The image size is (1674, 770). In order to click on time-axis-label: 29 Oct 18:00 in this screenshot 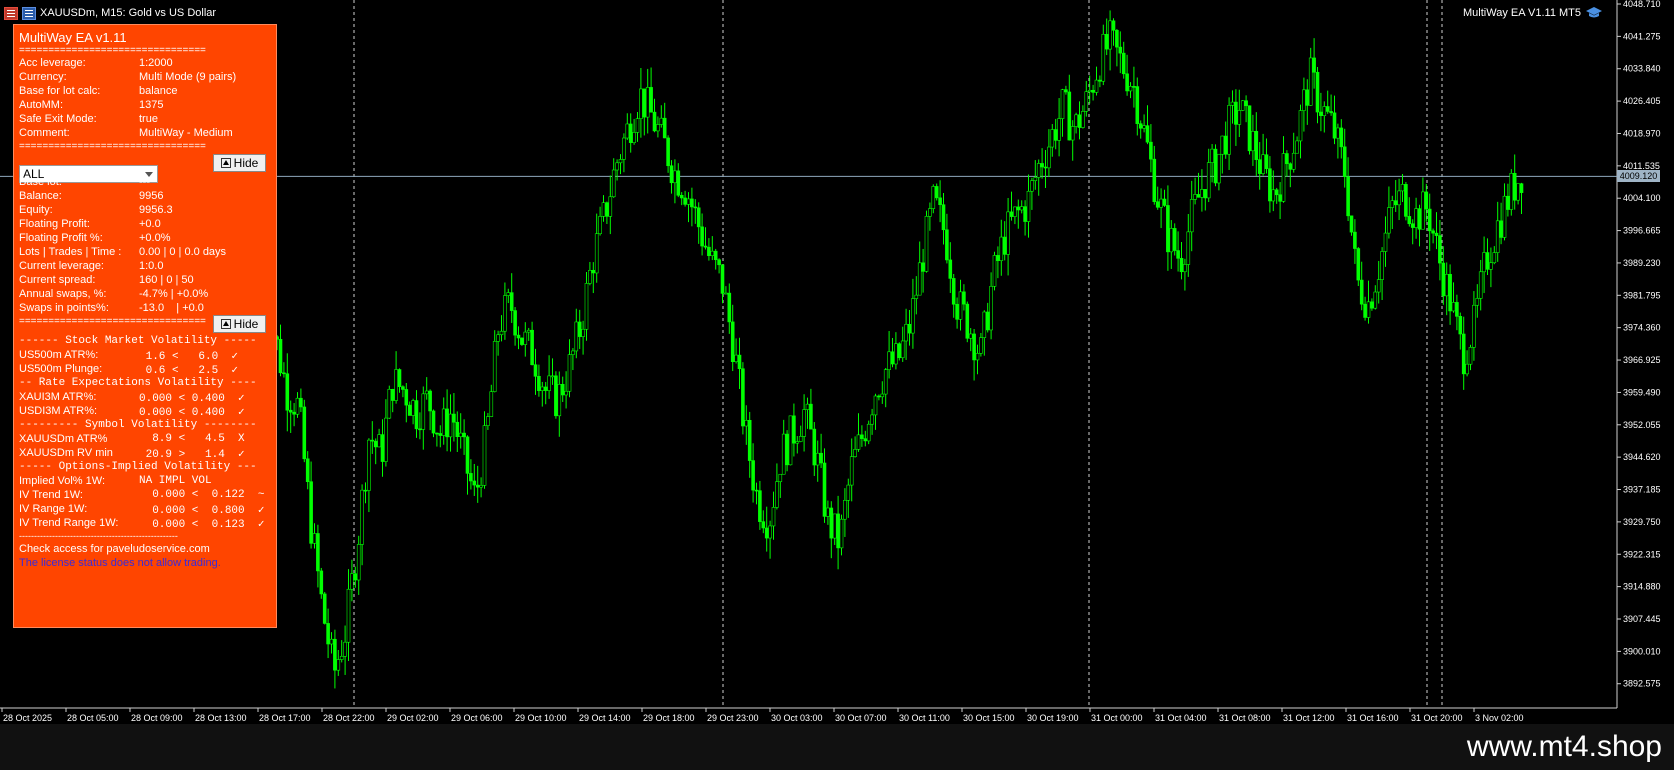, I will do `click(669, 718)`.